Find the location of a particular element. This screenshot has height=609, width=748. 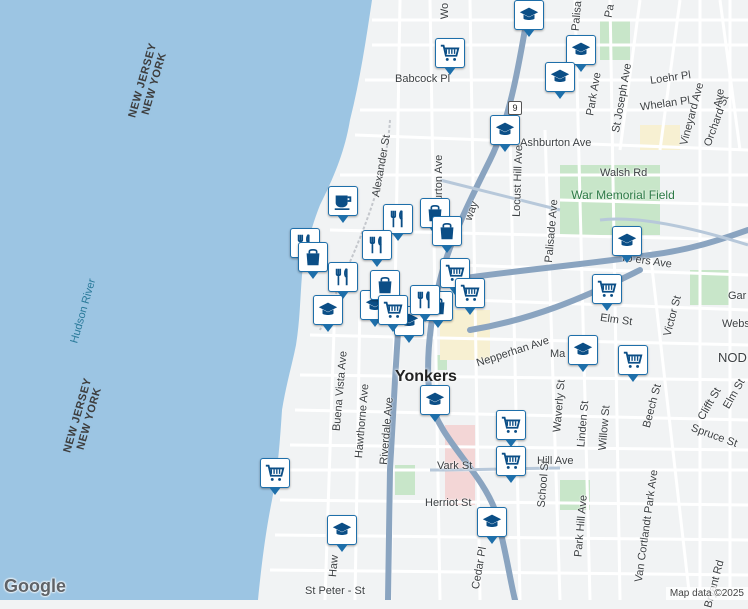

city-label-yonkers: Yonkers is located at coordinates (426, 376).